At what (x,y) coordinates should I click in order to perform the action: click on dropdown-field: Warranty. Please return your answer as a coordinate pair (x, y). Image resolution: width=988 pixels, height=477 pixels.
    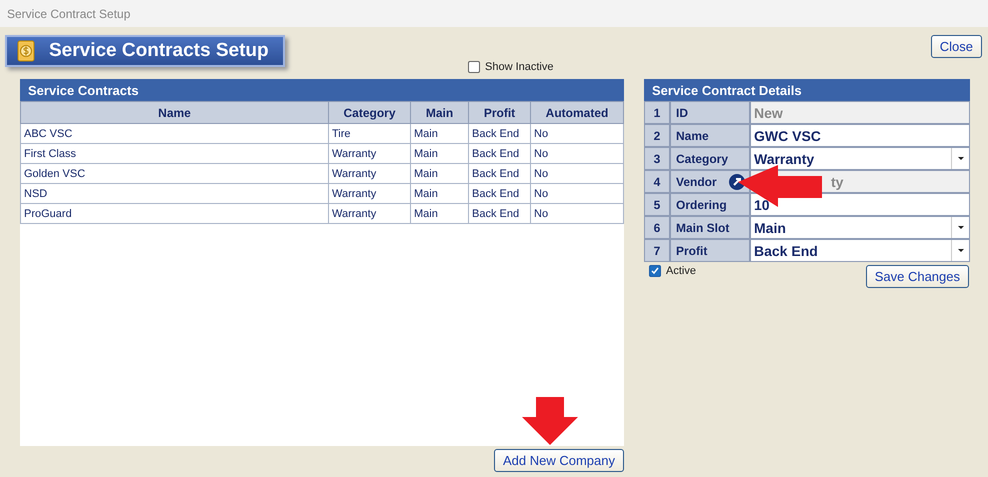
    Looking at the image, I should click on (860, 158).